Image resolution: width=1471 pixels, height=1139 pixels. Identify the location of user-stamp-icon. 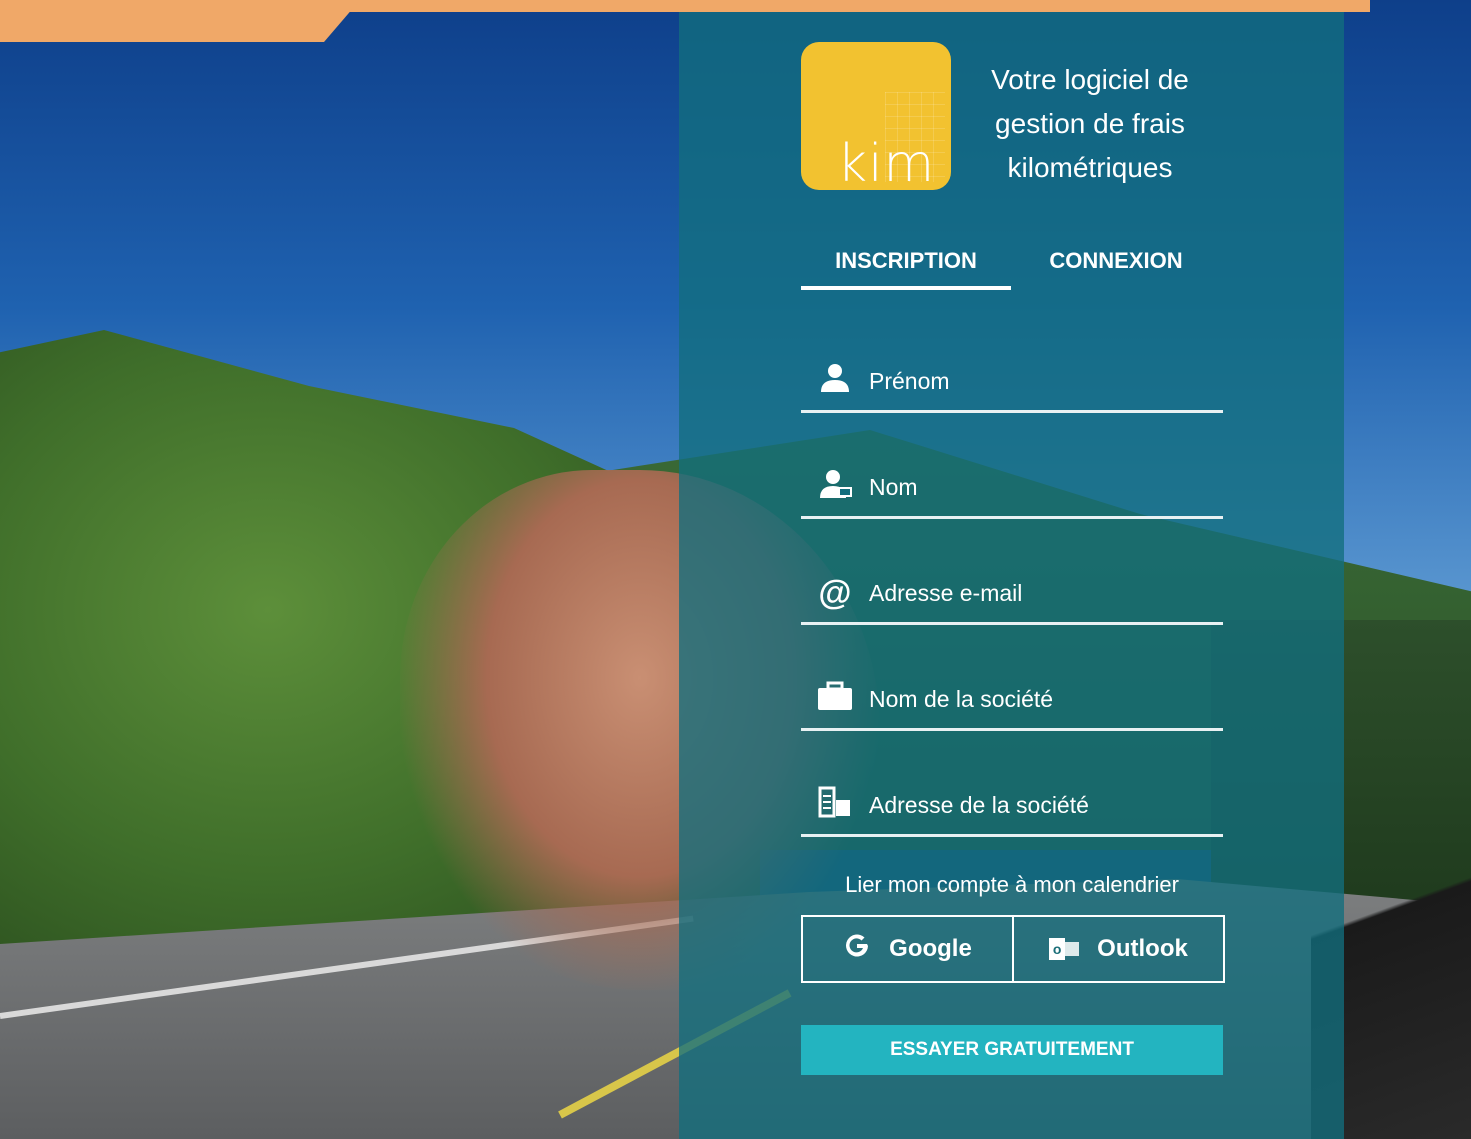
(835, 487).